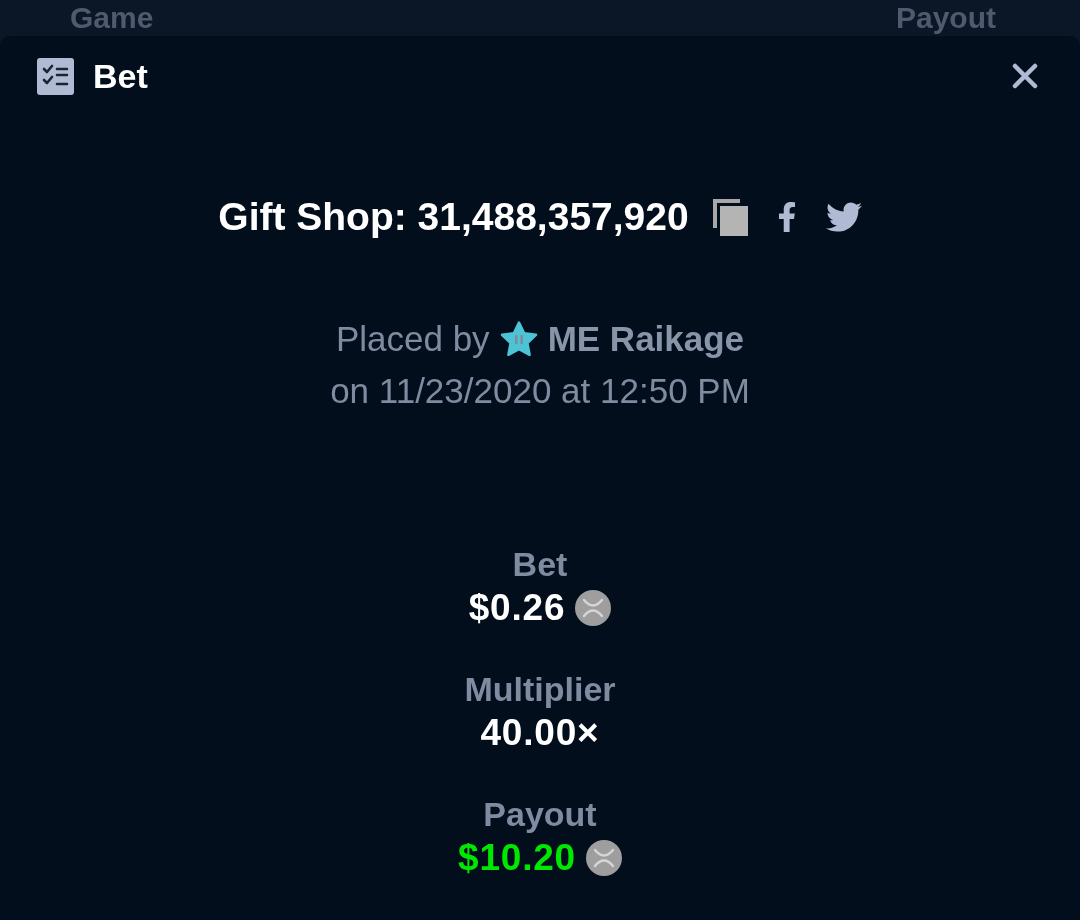 The height and width of the screenshot is (920, 1080). What do you see at coordinates (646, 339) in the screenshot?
I see `user-link: ME Raikage` at bounding box center [646, 339].